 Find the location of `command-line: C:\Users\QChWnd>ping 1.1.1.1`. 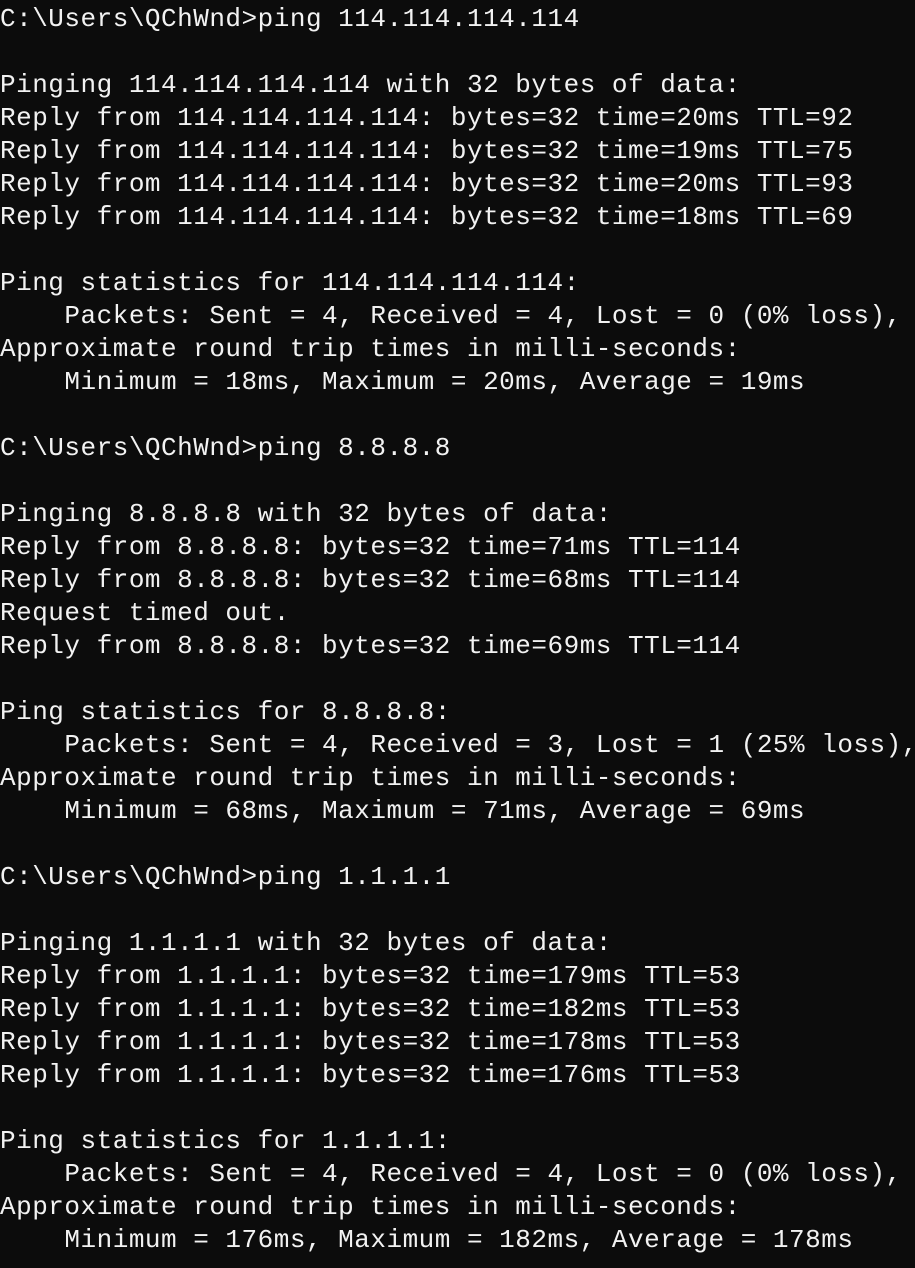

command-line: C:\Users\QChWnd>ping 1.1.1.1 is located at coordinates (225, 877).